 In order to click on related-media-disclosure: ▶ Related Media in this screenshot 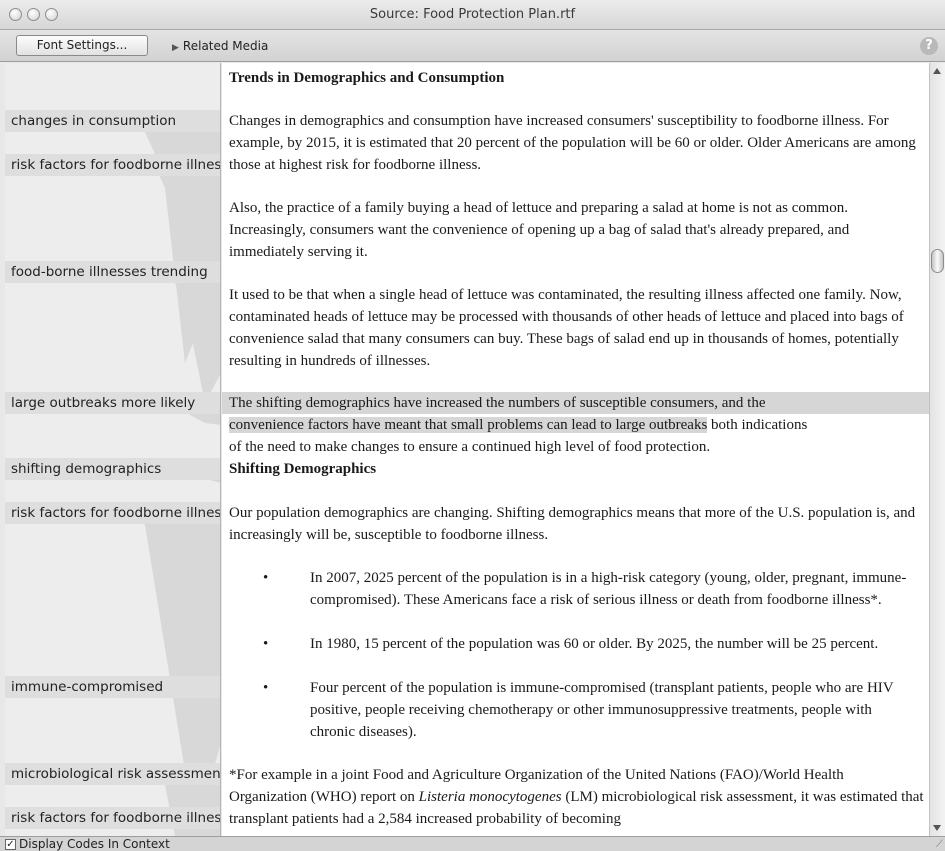, I will do `click(220, 46)`.